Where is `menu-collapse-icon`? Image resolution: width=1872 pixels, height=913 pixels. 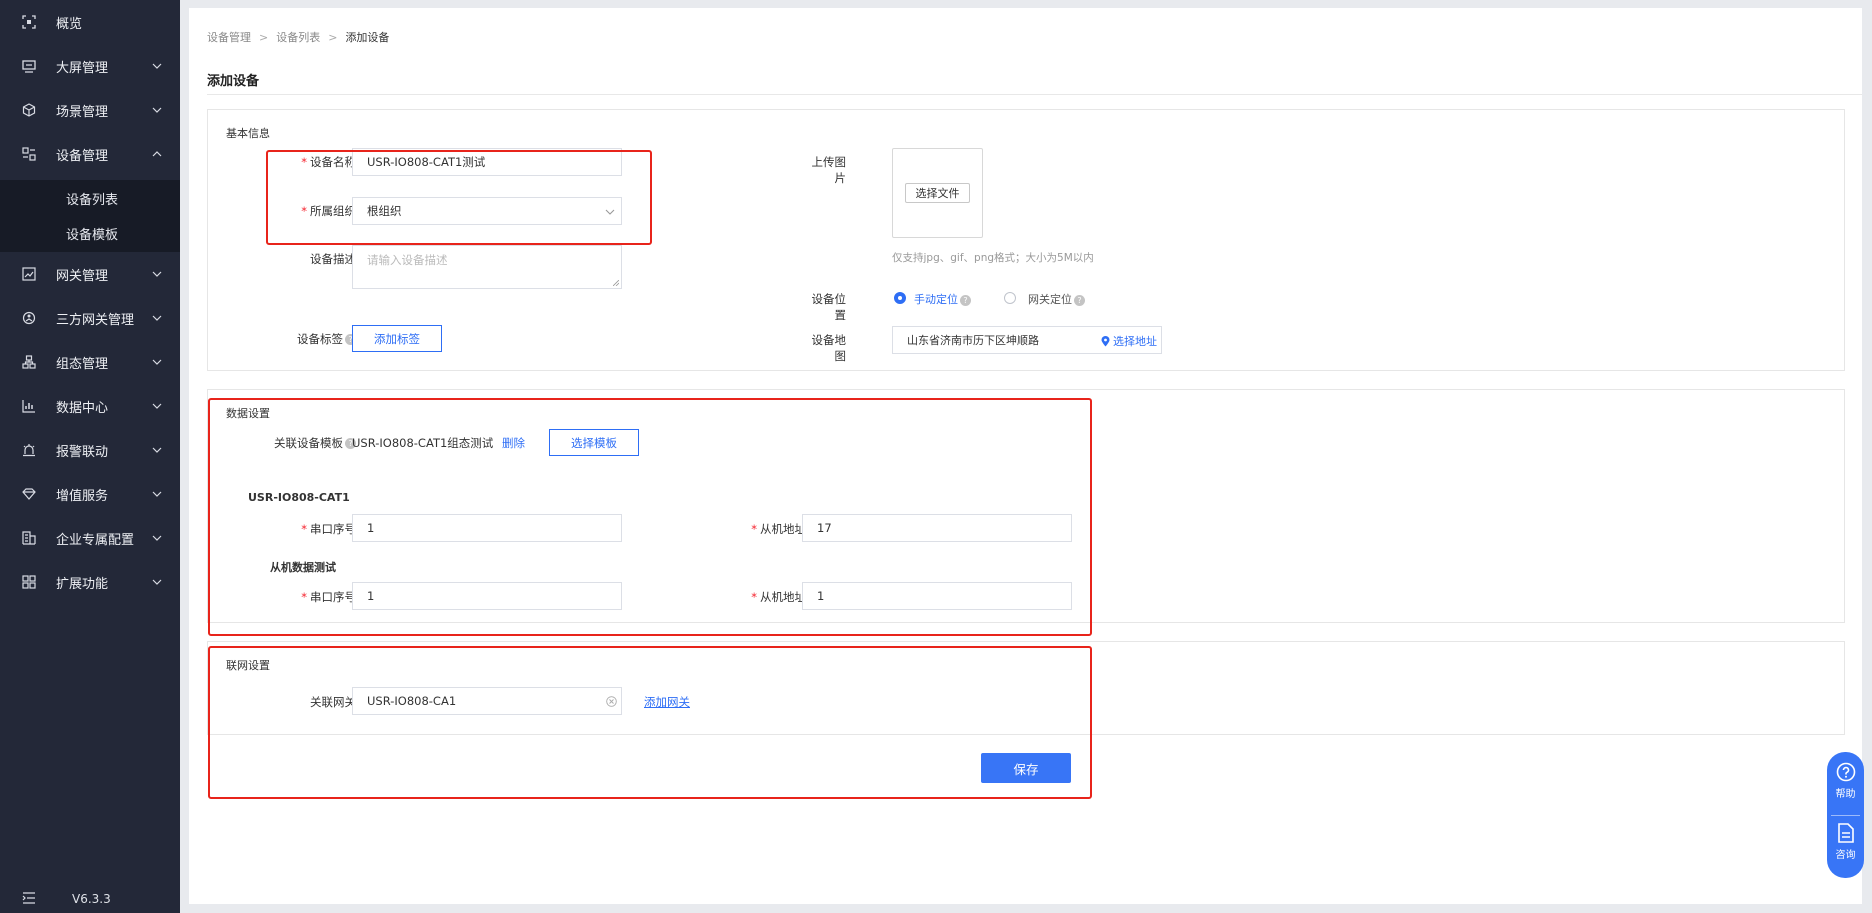 menu-collapse-icon is located at coordinates (29, 898).